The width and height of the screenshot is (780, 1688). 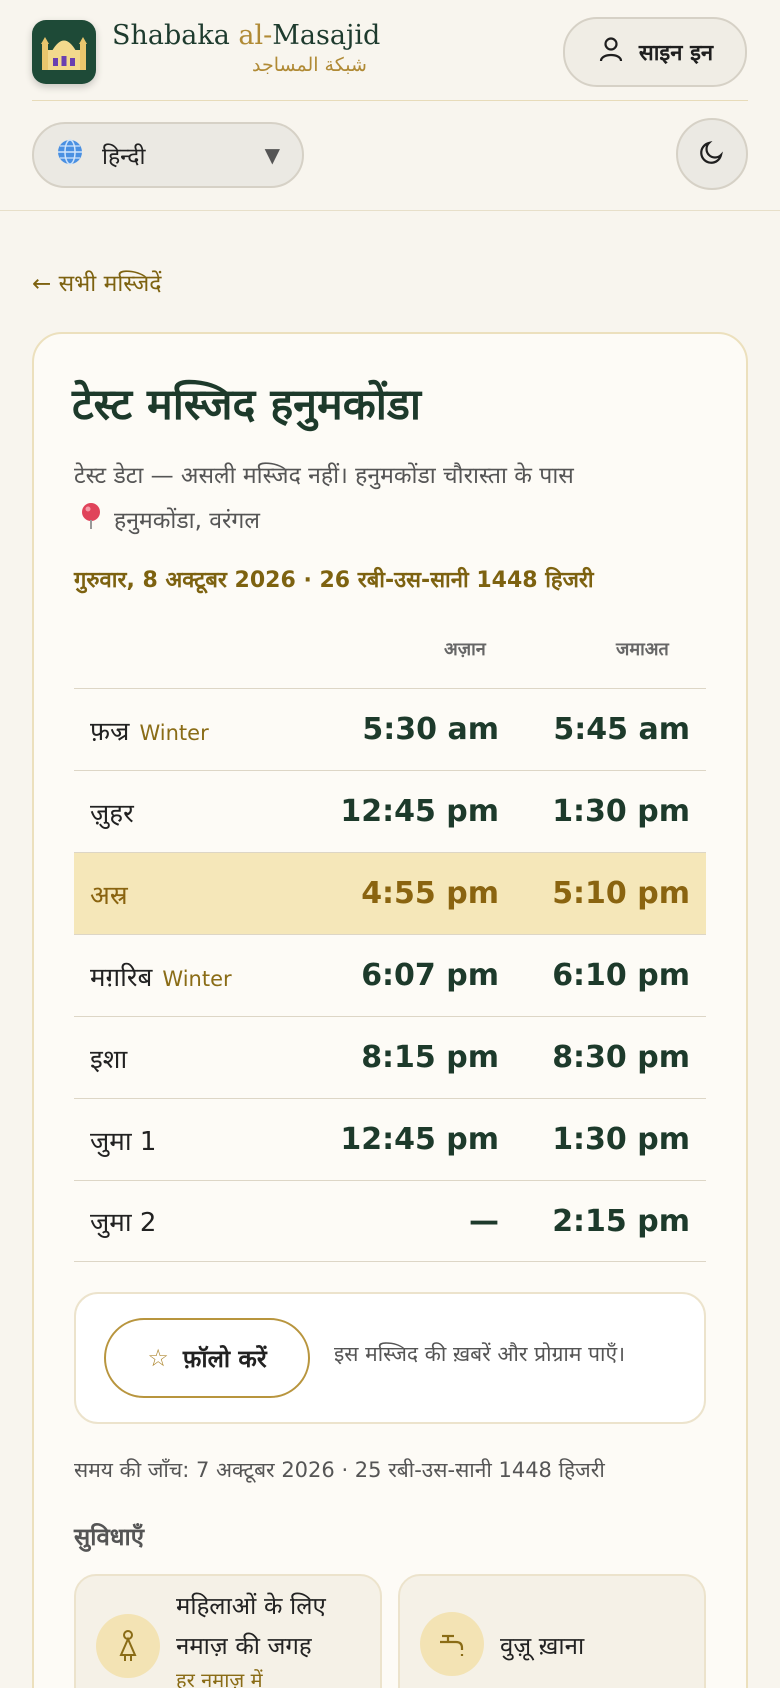 I want to click on theme-toggle-button, so click(x=712, y=154).